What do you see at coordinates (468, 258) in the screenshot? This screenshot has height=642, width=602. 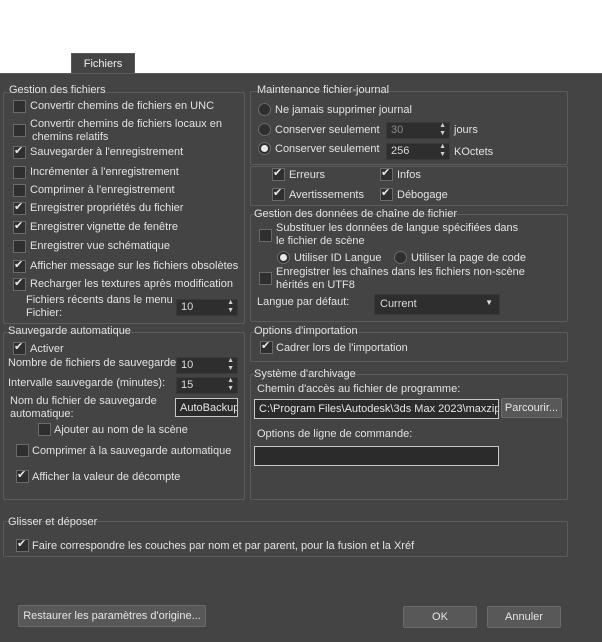 I see `use-codepage-label: Utiliser la page de code` at bounding box center [468, 258].